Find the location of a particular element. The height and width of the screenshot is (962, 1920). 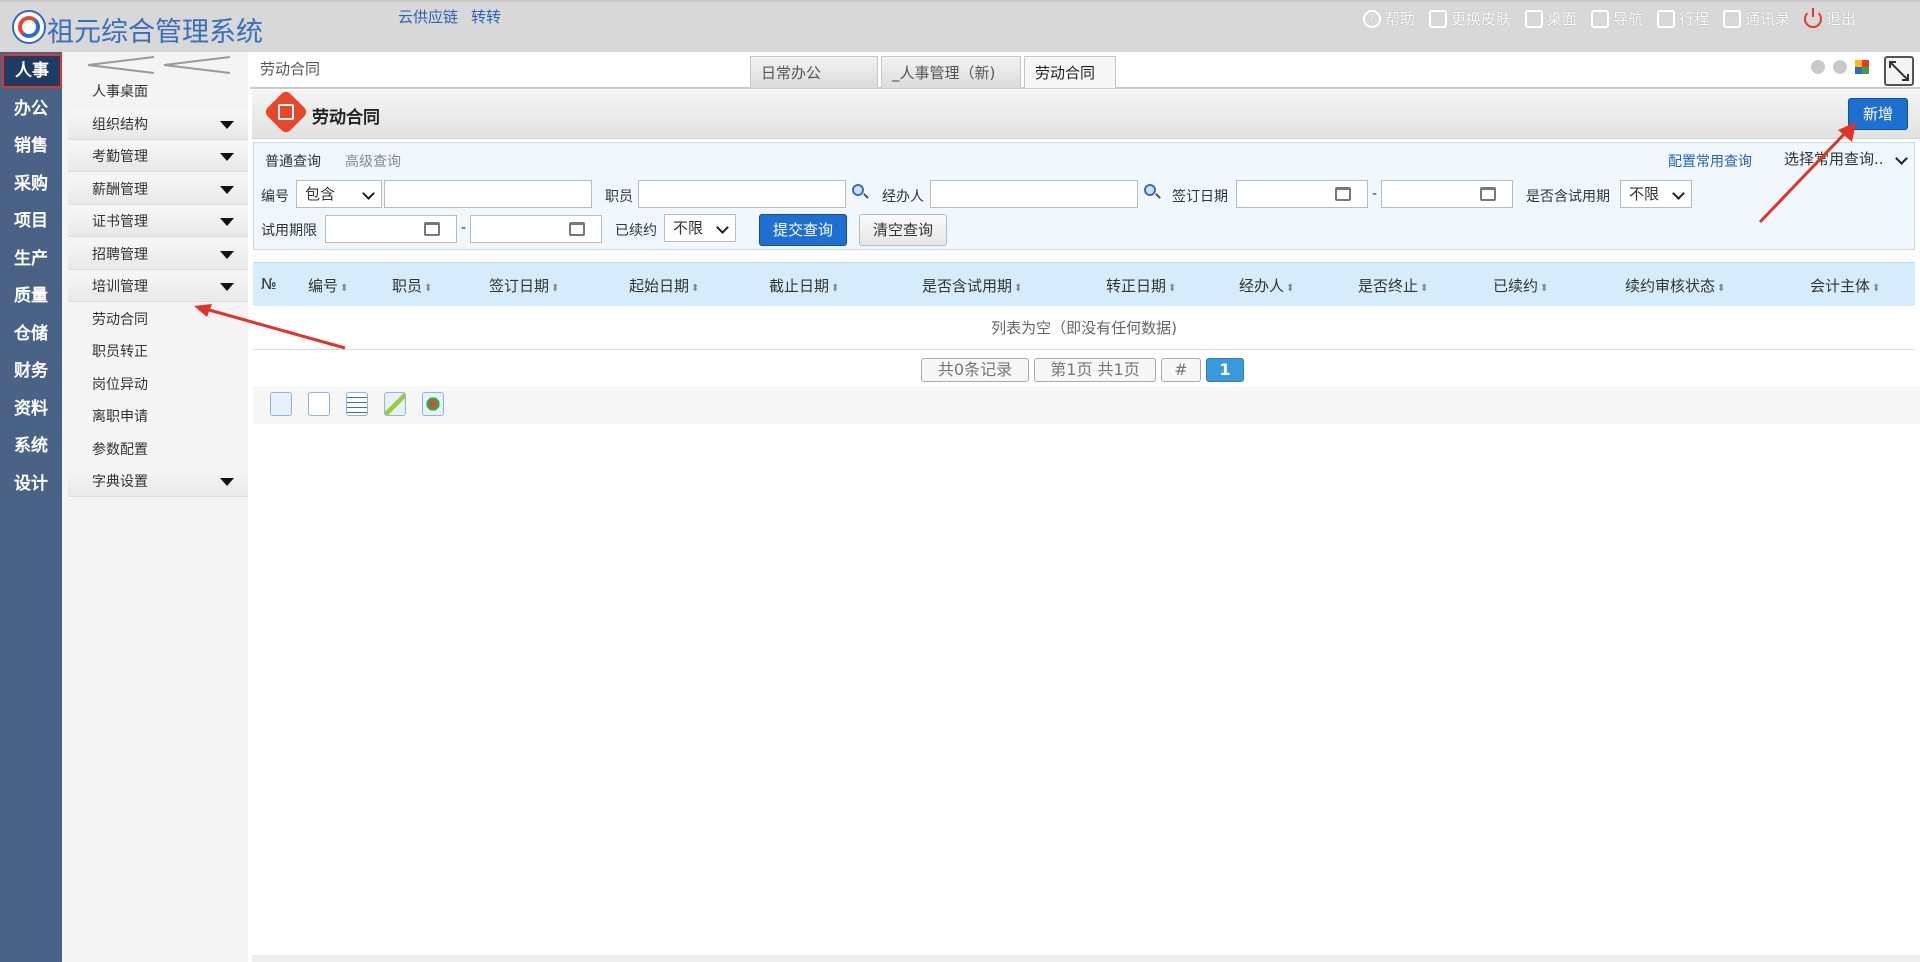

column-header-renewal-audit-status: 续约审核状态 ⬍ is located at coordinates (1675, 285).